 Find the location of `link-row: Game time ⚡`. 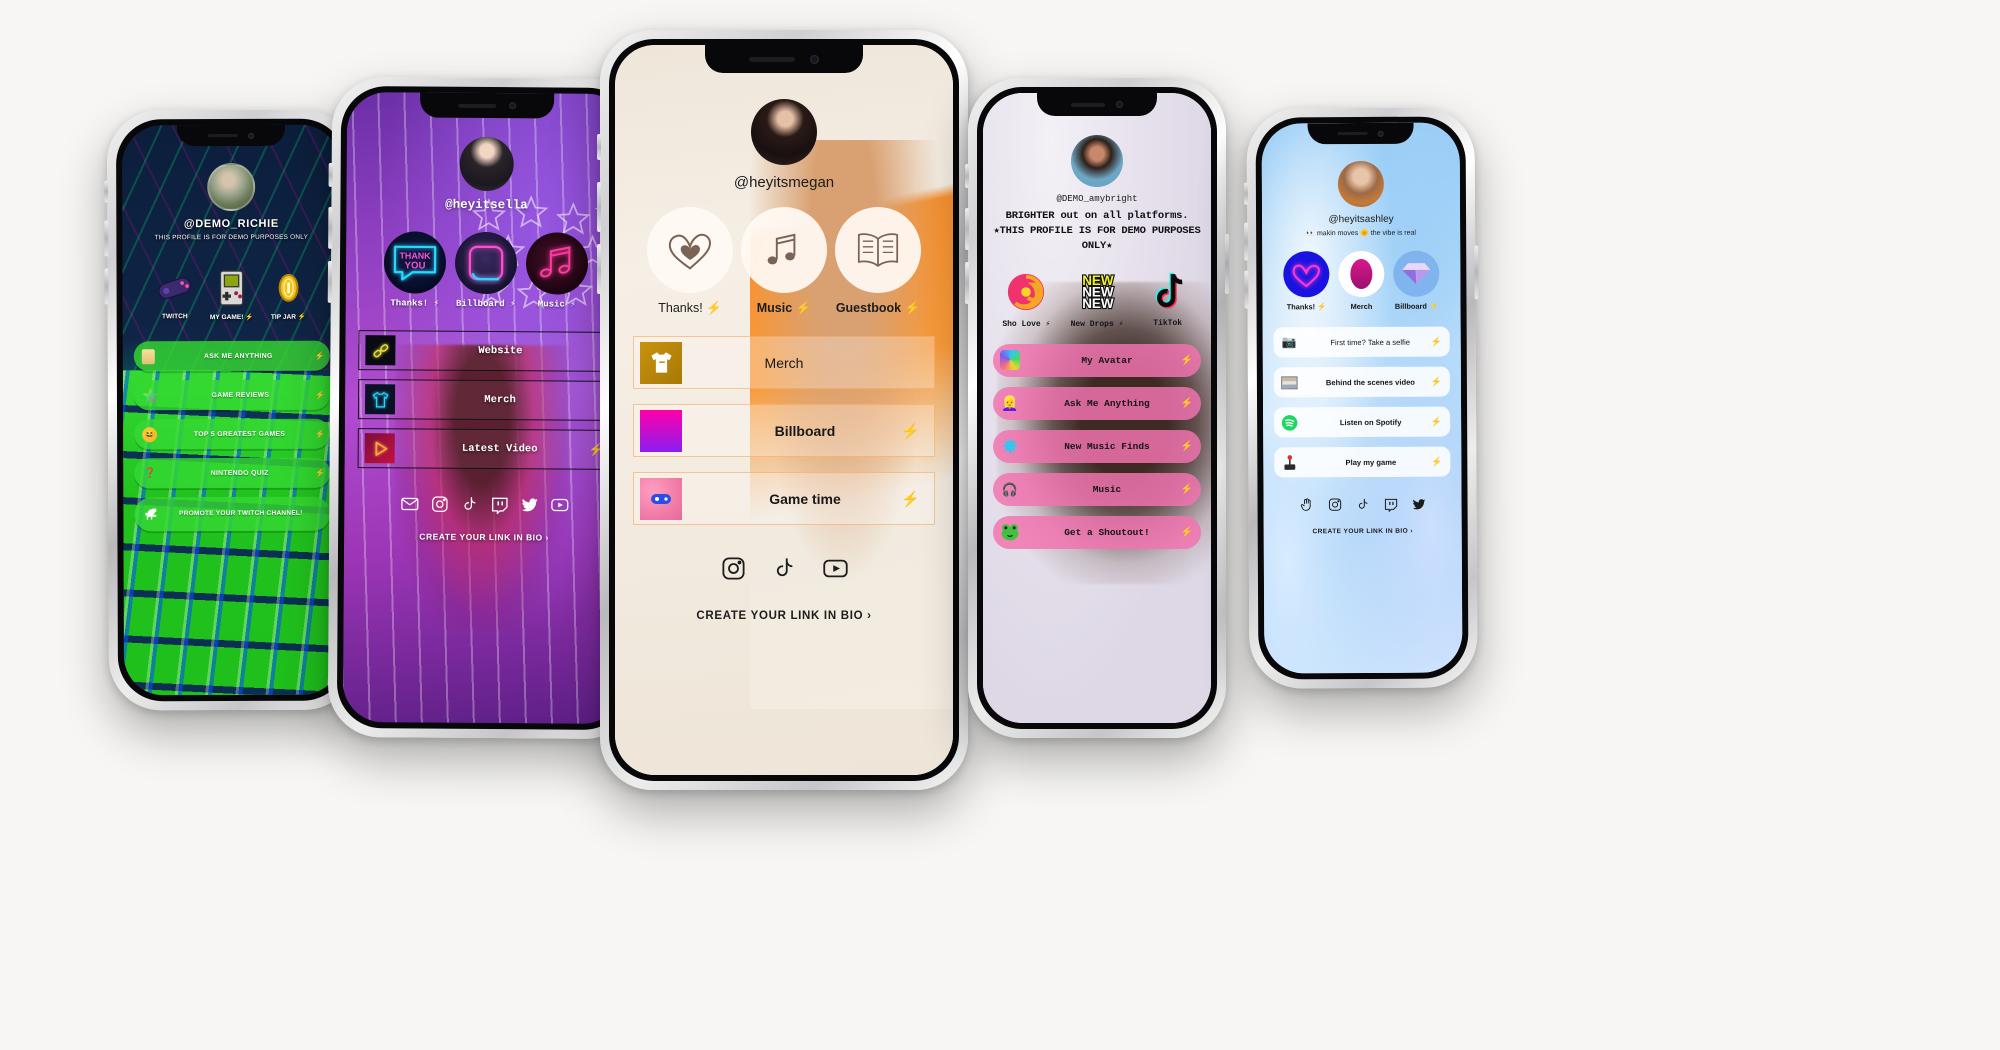

link-row: Game time ⚡ is located at coordinates (784, 498).